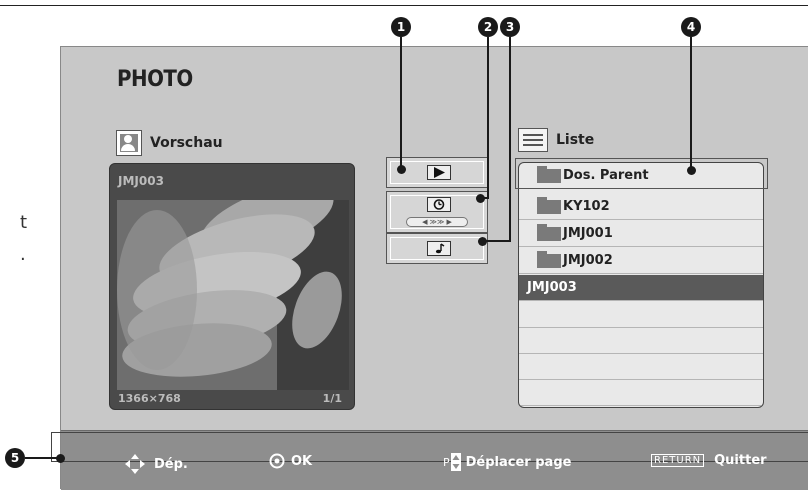  I want to click on return-key-icon: RETURN, so click(678, 460).